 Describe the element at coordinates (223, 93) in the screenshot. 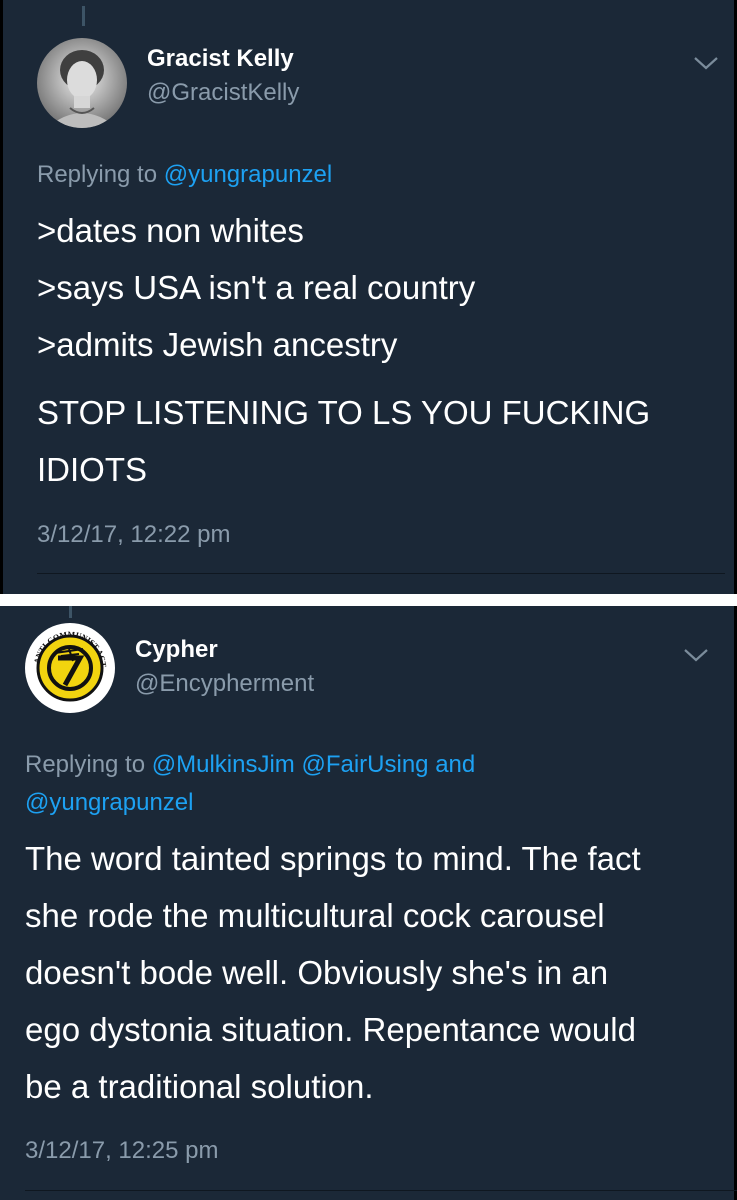

I see `user-handle: @GracistKelly` at that location.